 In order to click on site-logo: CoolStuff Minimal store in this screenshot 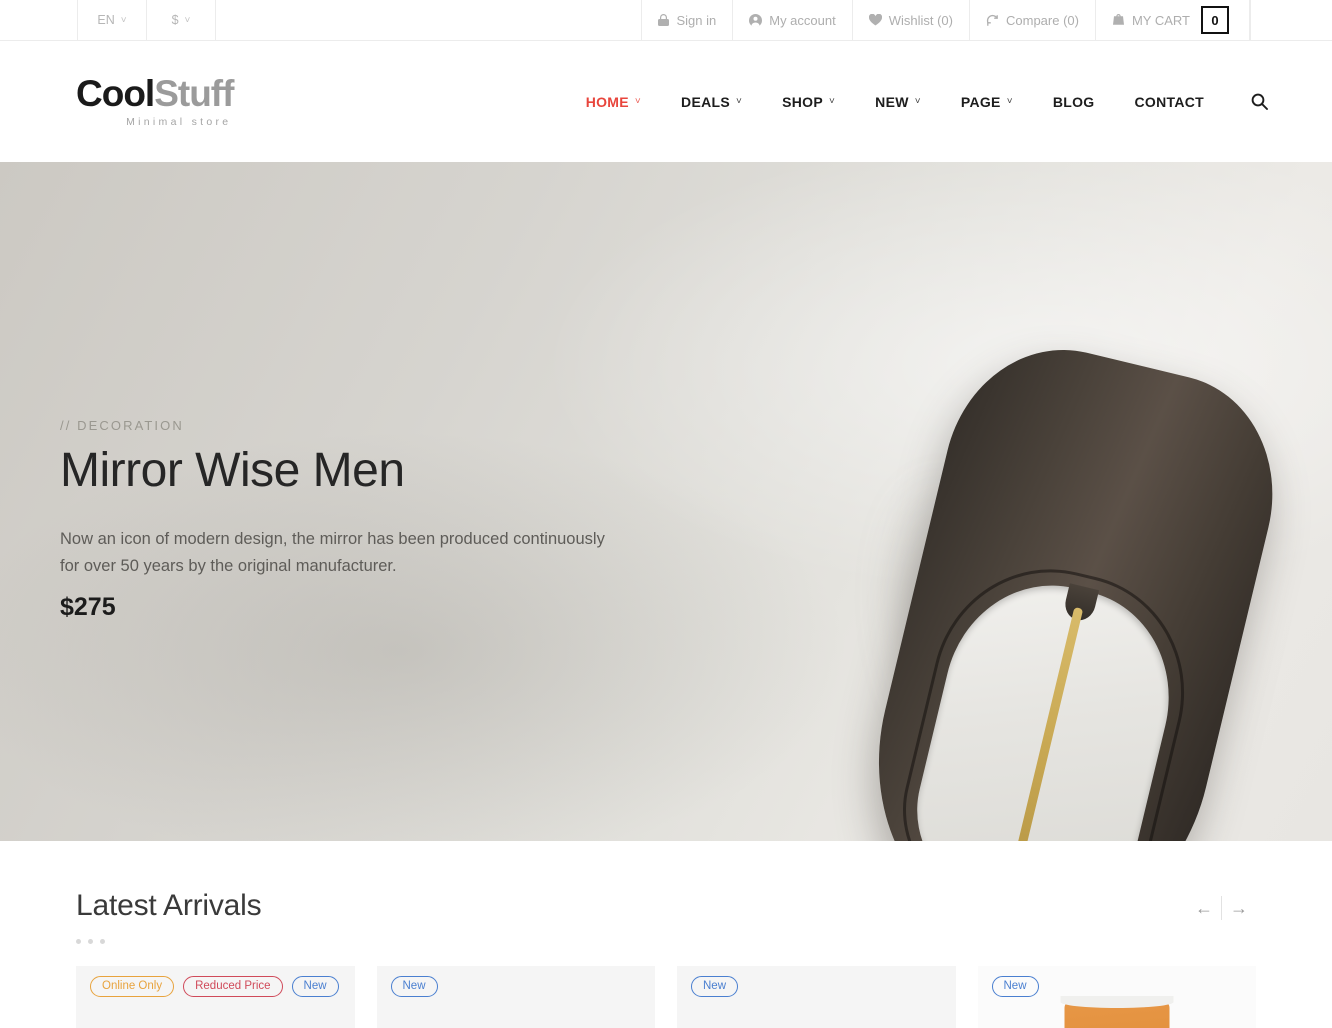, I will do `click(155, 101)`.